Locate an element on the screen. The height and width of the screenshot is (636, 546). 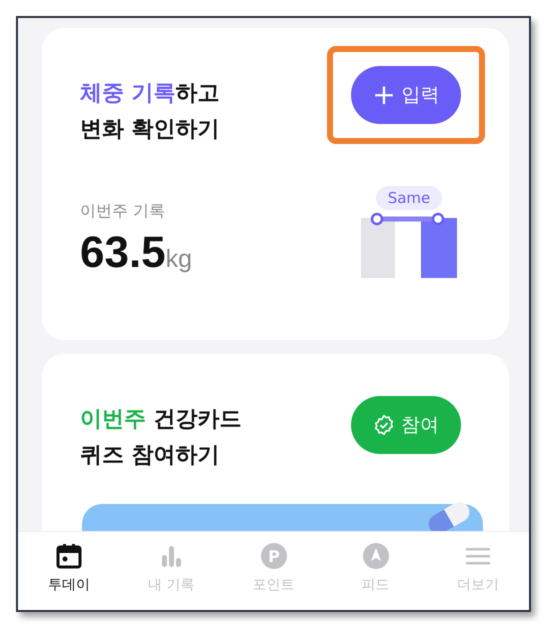
calendar-icon is located at coordinates (69, 556).